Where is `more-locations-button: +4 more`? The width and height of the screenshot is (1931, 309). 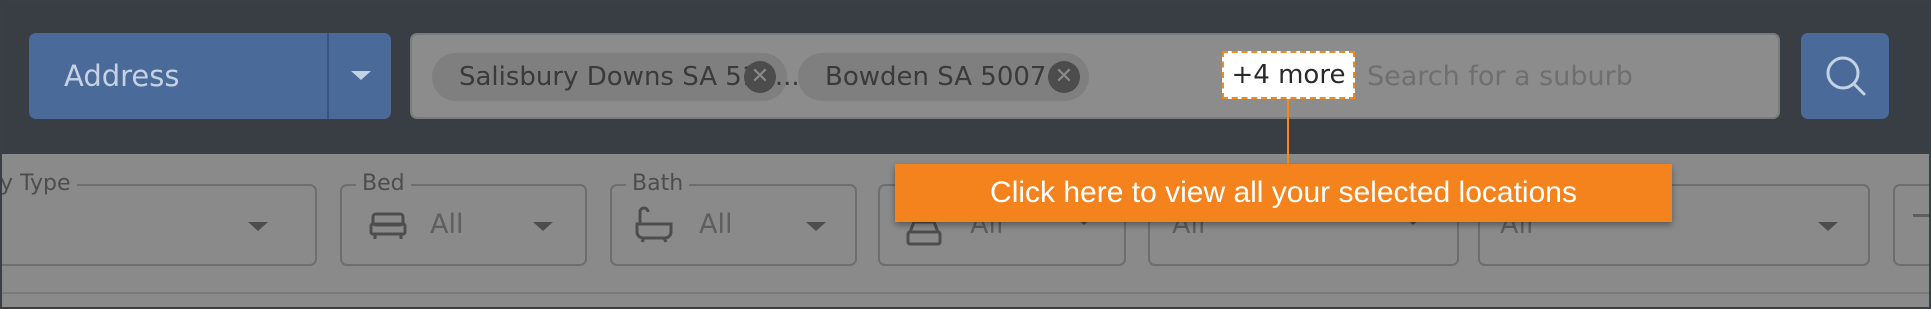
more-locations-button: +4 more is located at coordinates (1288, 75).